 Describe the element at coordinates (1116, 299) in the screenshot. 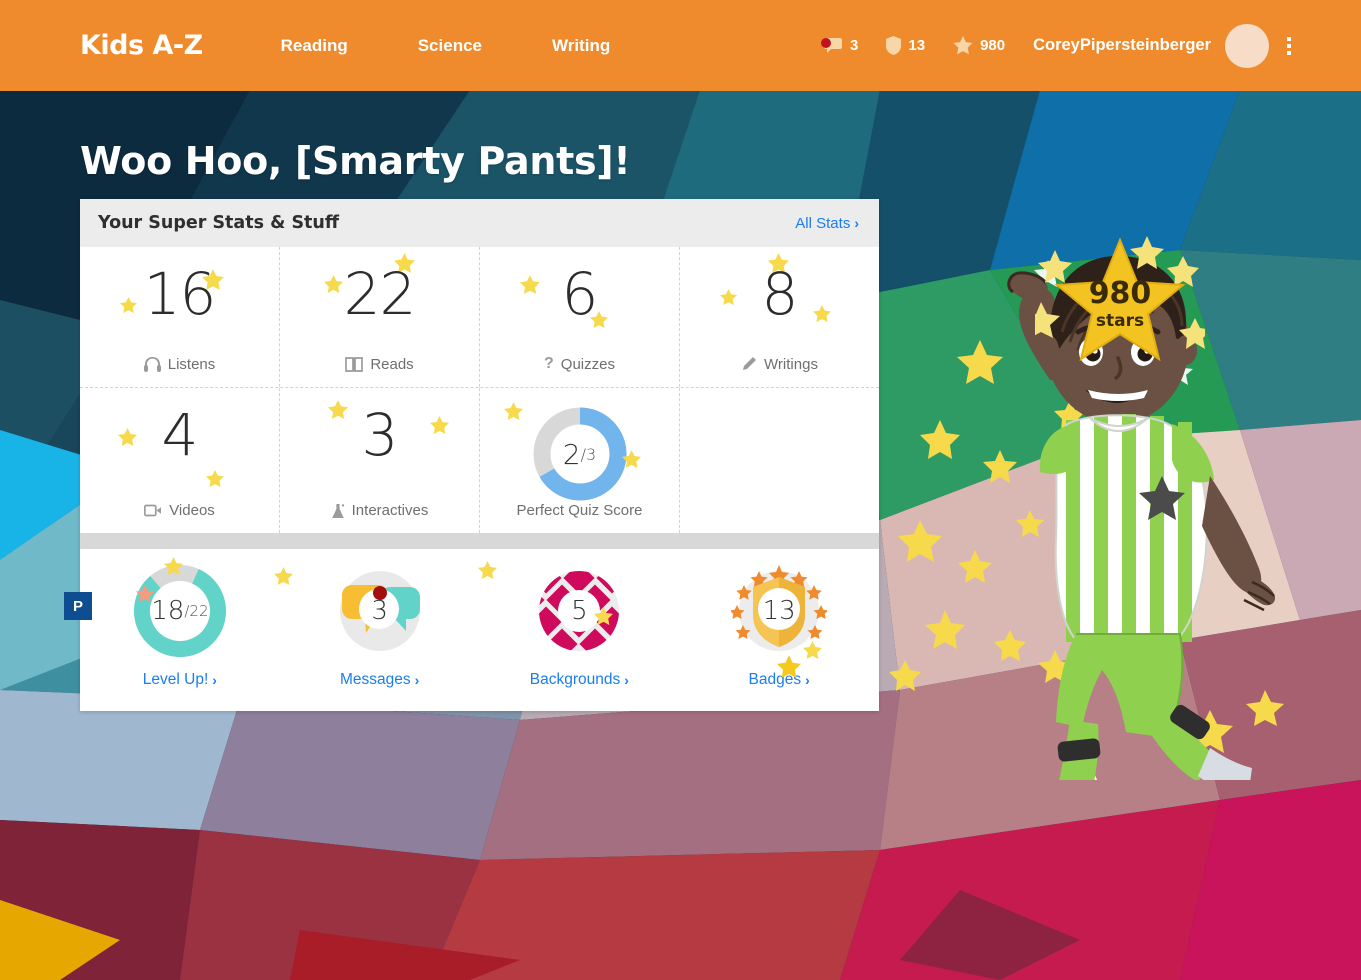

I see `star-burst-icon` at that location.